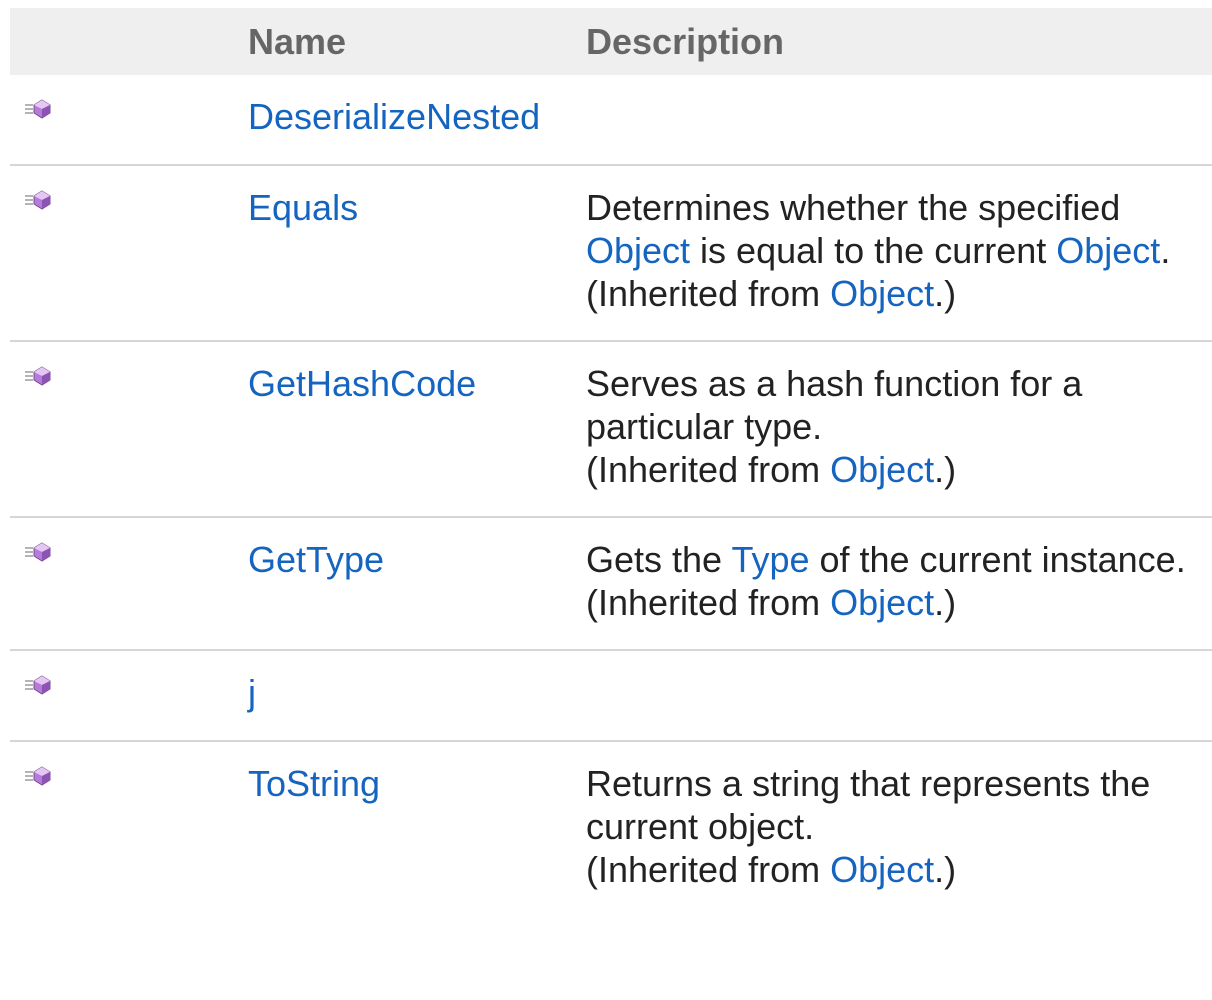 Image resolution: width=1212 pixels, height=1000 pixels. Describe the element at coordinates (997, 559) in the screenshot. I see `description-text: of the current instance.` at that location.